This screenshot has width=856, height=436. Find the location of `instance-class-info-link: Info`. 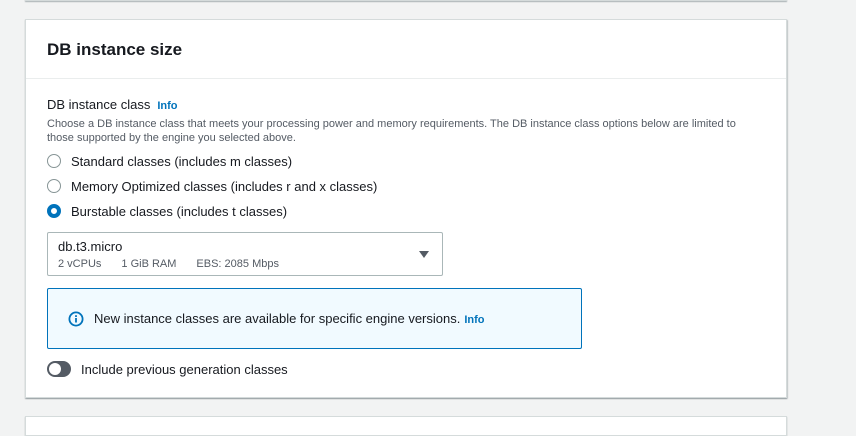

instance-class-info-link: Info is located at coordinates (167, 106).